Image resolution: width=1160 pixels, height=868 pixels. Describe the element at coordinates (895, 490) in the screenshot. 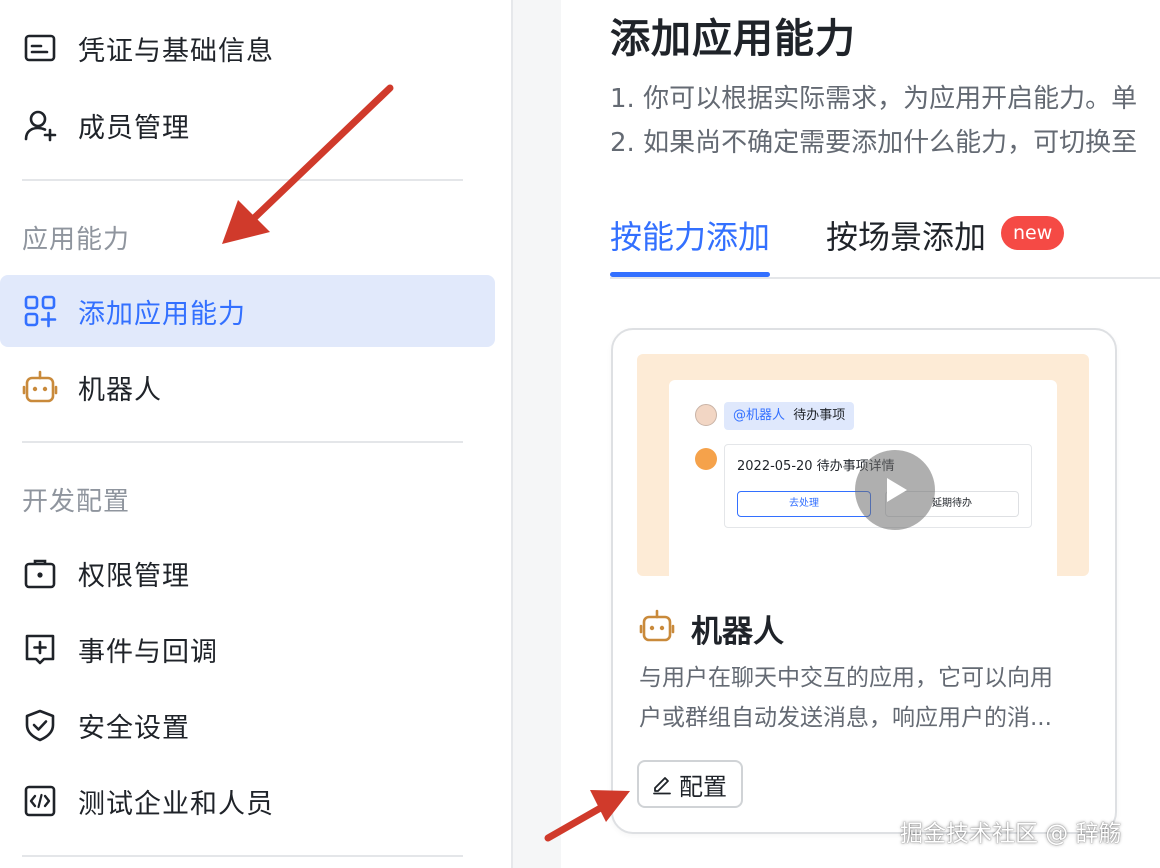

I see `play-icon` at that location.